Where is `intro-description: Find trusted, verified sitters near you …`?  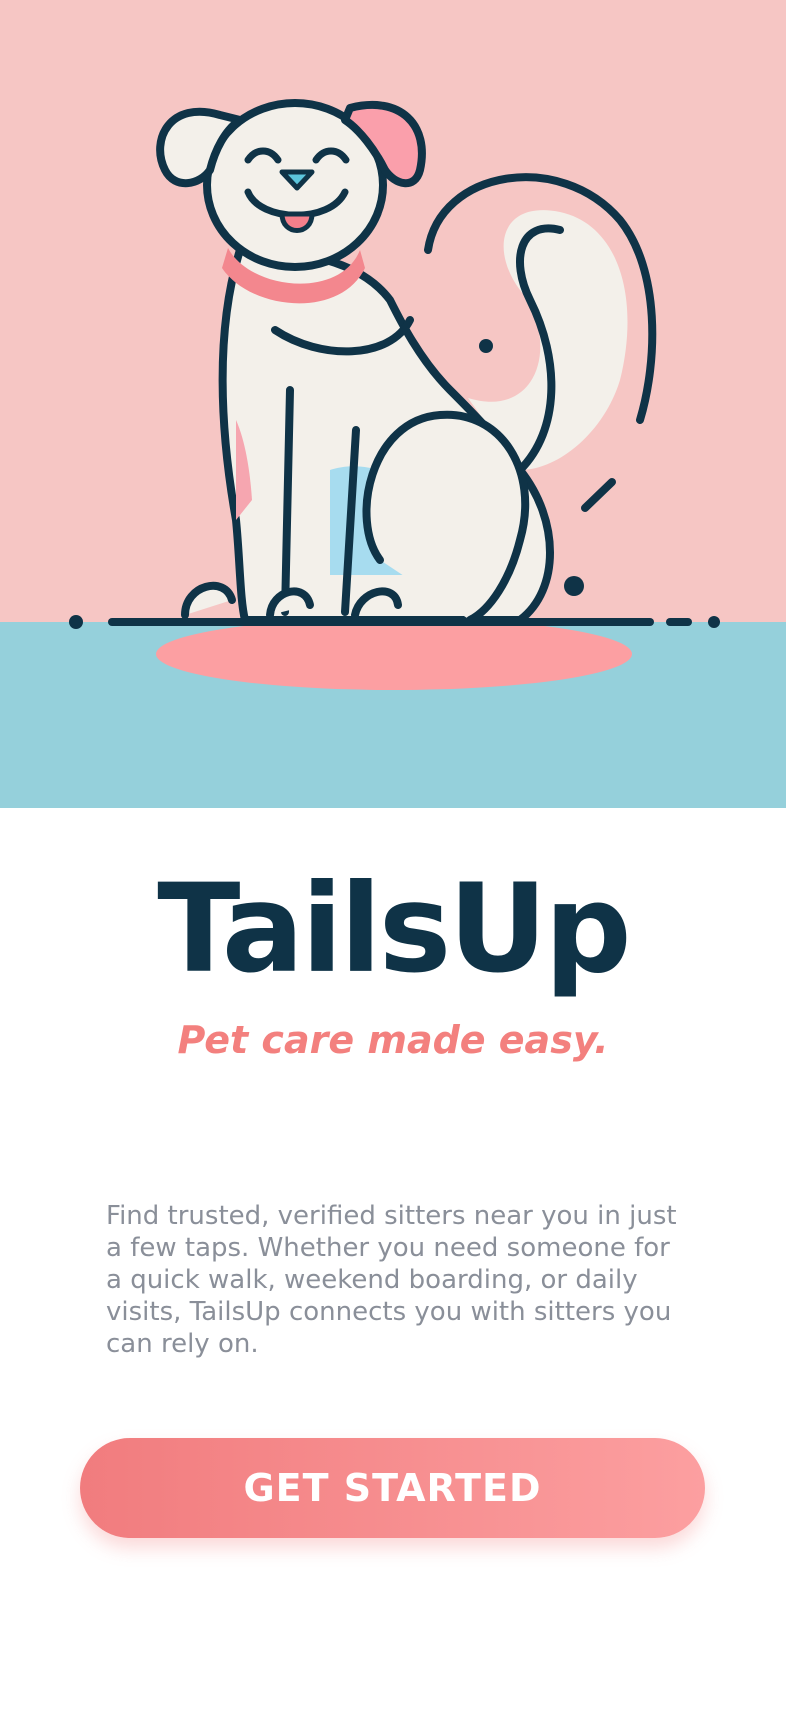 intro-description: Find trusted, verified sitters near you … is located at coordinates (391, 1280).